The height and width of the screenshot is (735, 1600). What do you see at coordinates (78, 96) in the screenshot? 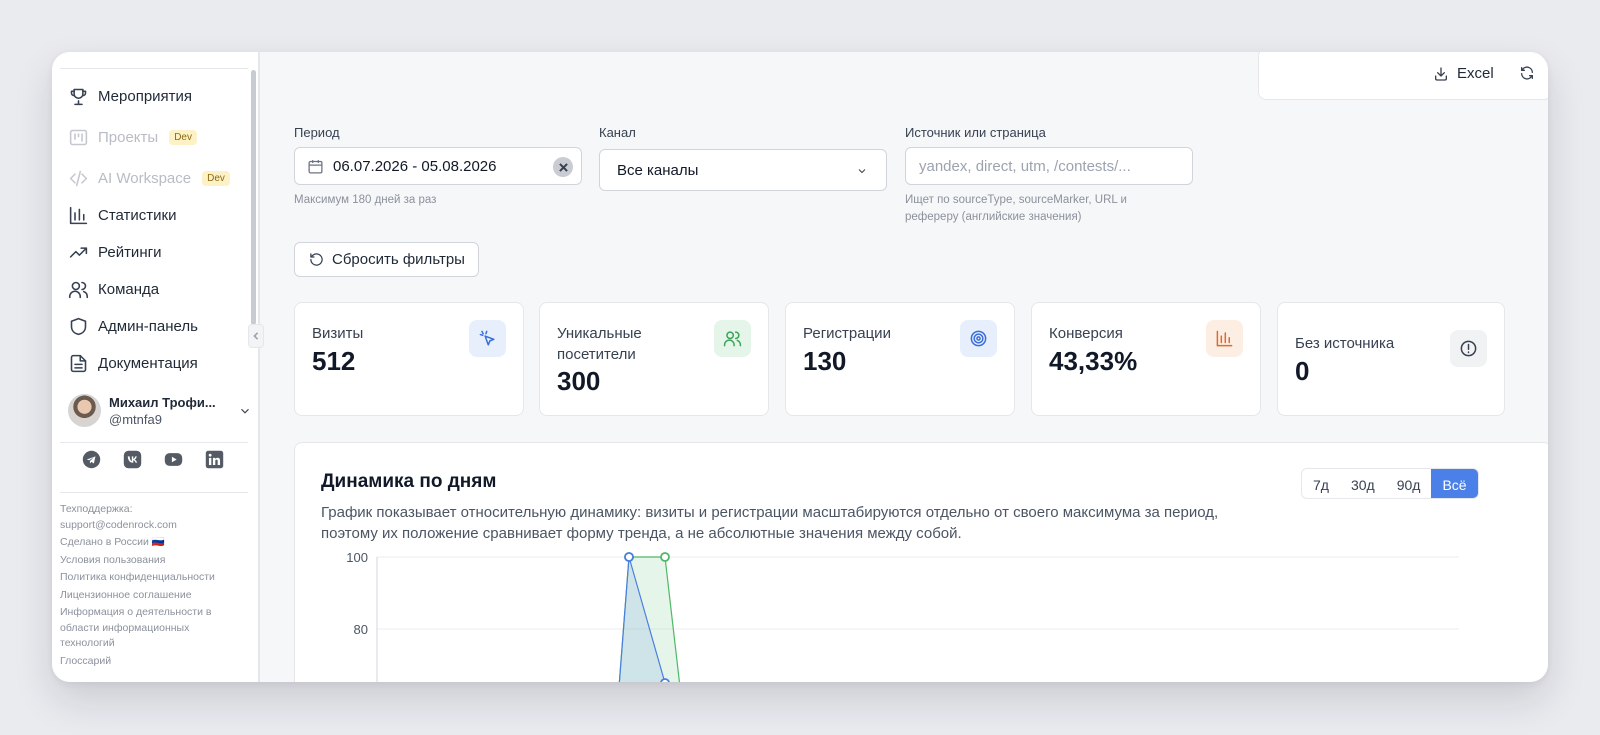
I see `trophy-icon` at bounding box center [78, 96].